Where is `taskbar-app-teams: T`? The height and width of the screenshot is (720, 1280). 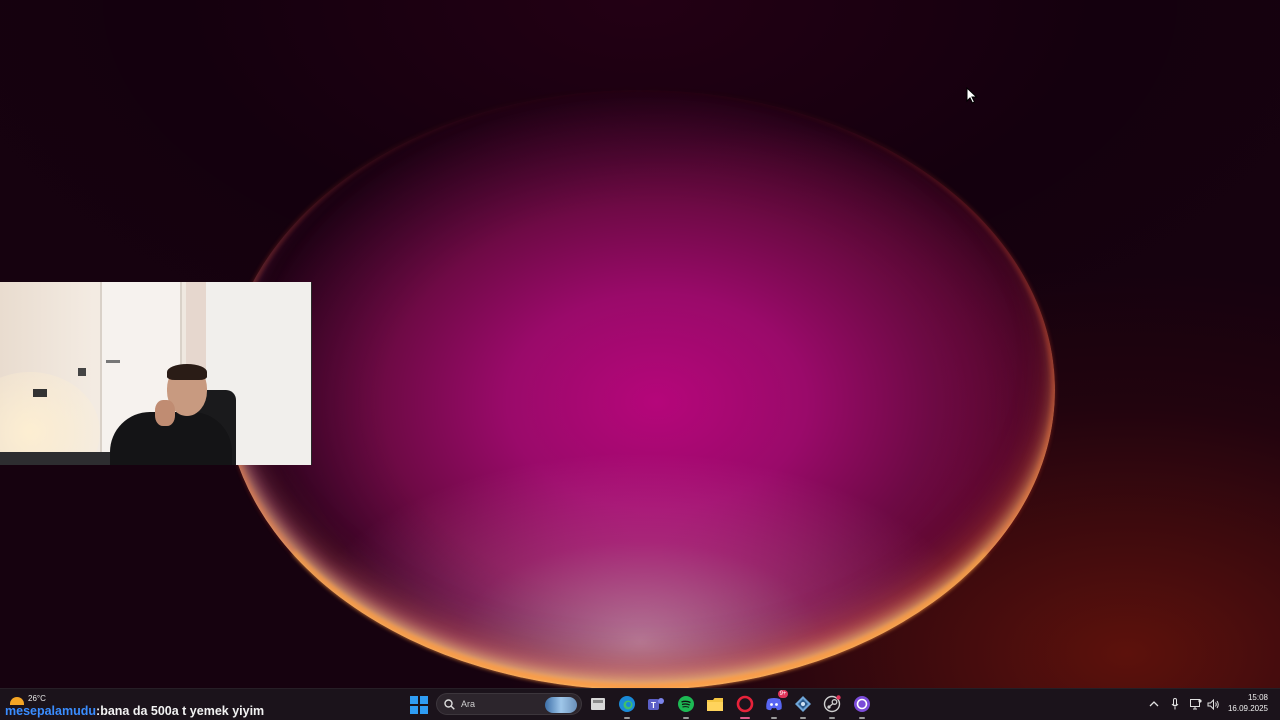 taskbar-app-teams: T is located at coordinates (656, 704).